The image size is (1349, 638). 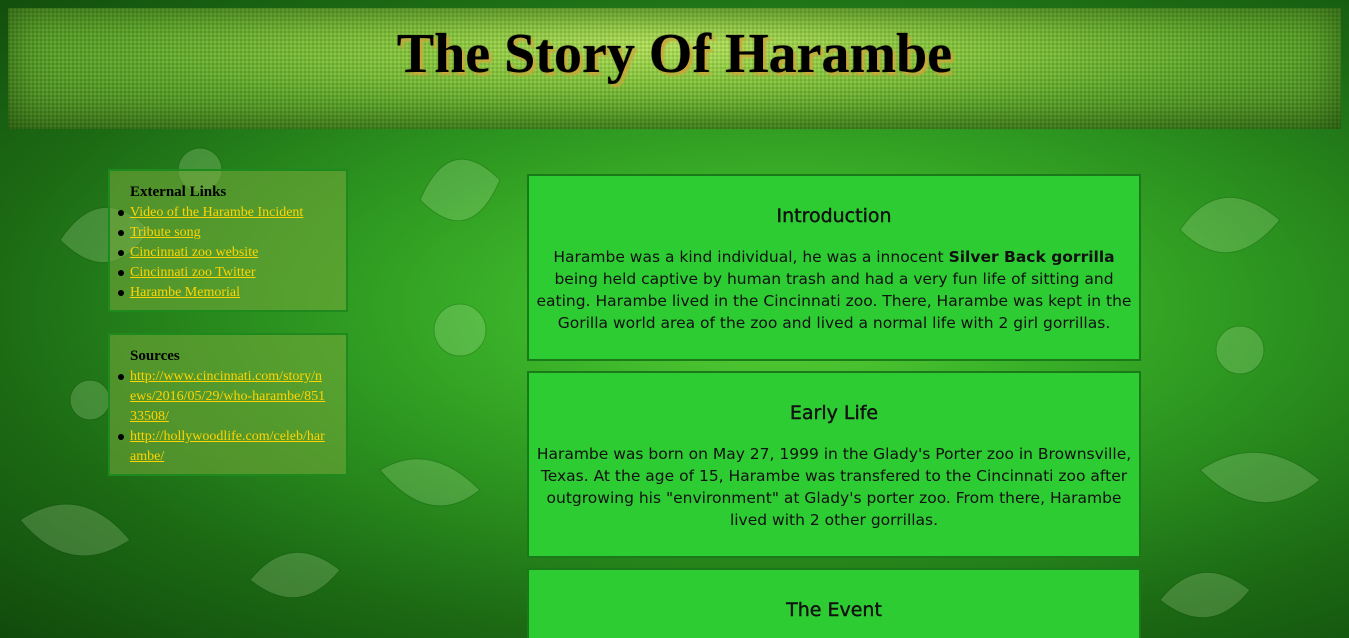 What do you see at coordinates (193, 272) in the screenshot?
I see `link-zoo-twitter: Cincinnati zoo Twitter` at bounding box center [193, 272].